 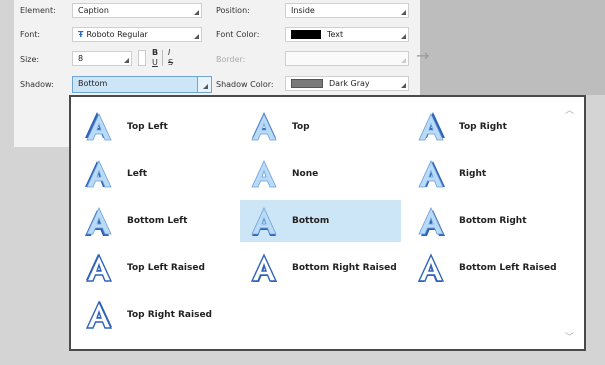 I want to click on strikethrough-toggle: S, so click(x=170, y=62).